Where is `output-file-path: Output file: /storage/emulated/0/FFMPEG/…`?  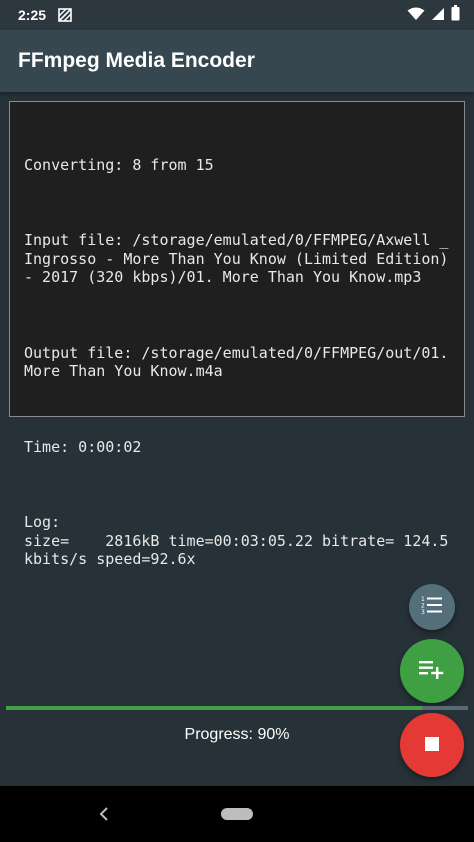 output-file-path: Output file: /storage/emulated/0/FFMPEG/… is located at coordinates (241, 362).